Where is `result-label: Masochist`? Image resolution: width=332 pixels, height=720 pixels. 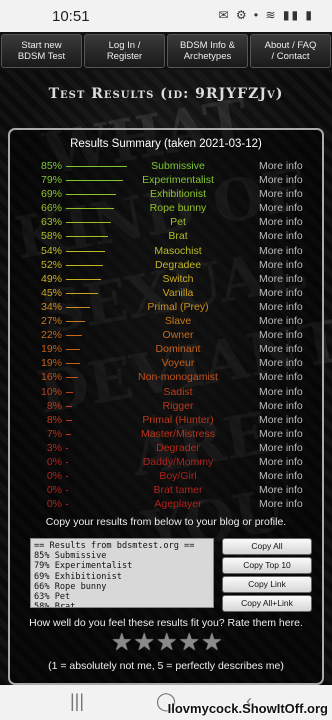 result-label: Masochist is located at coordinates (178, 251).